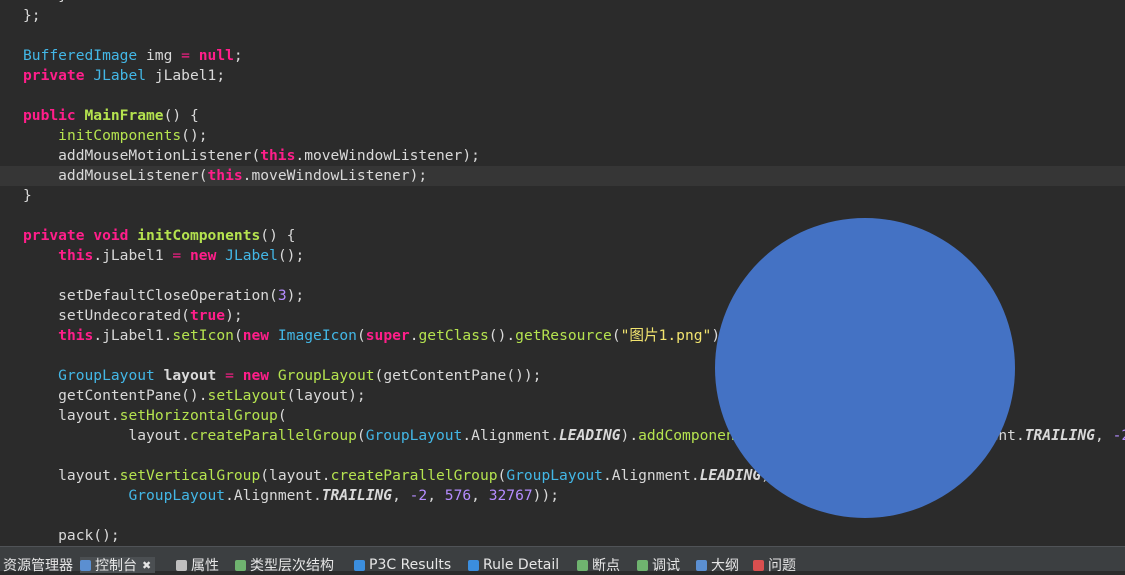 Image resolution: width=1125 pixels, height=575 pixels. I want to click on code-token: );, so click(234, 315).